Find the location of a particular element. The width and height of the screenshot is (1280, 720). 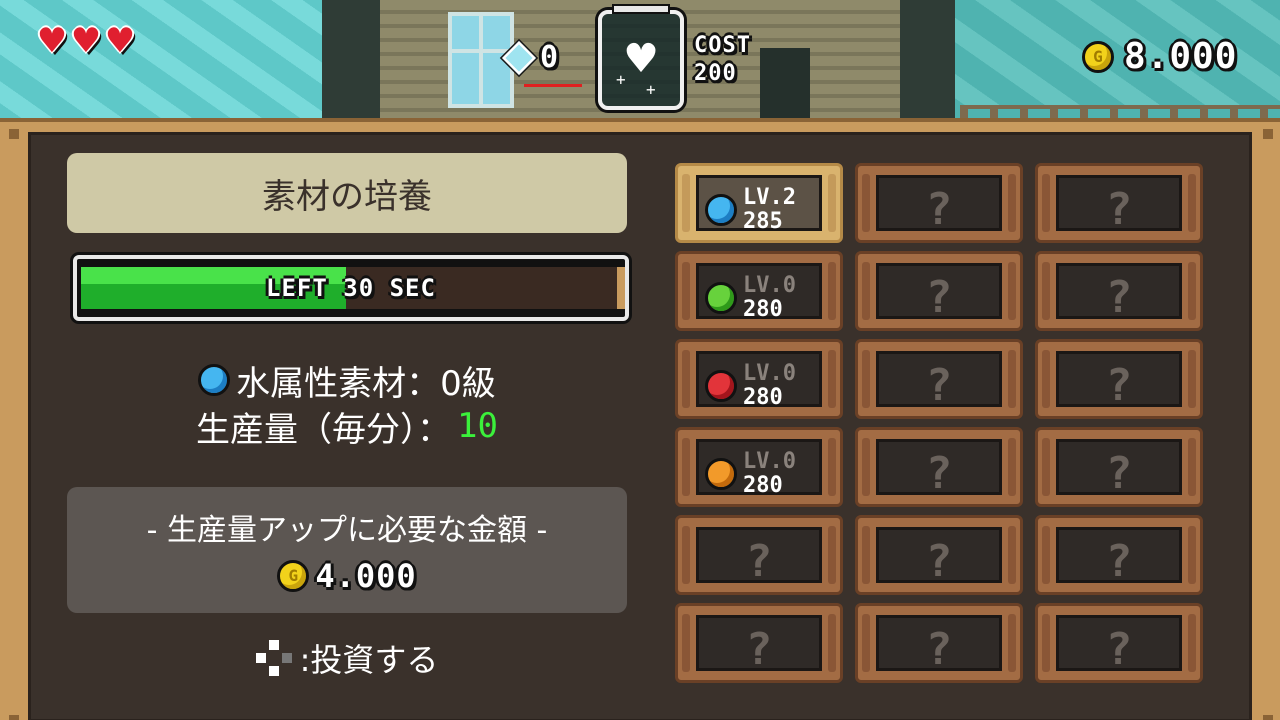

sky-left is located at coordinates (165, 65).